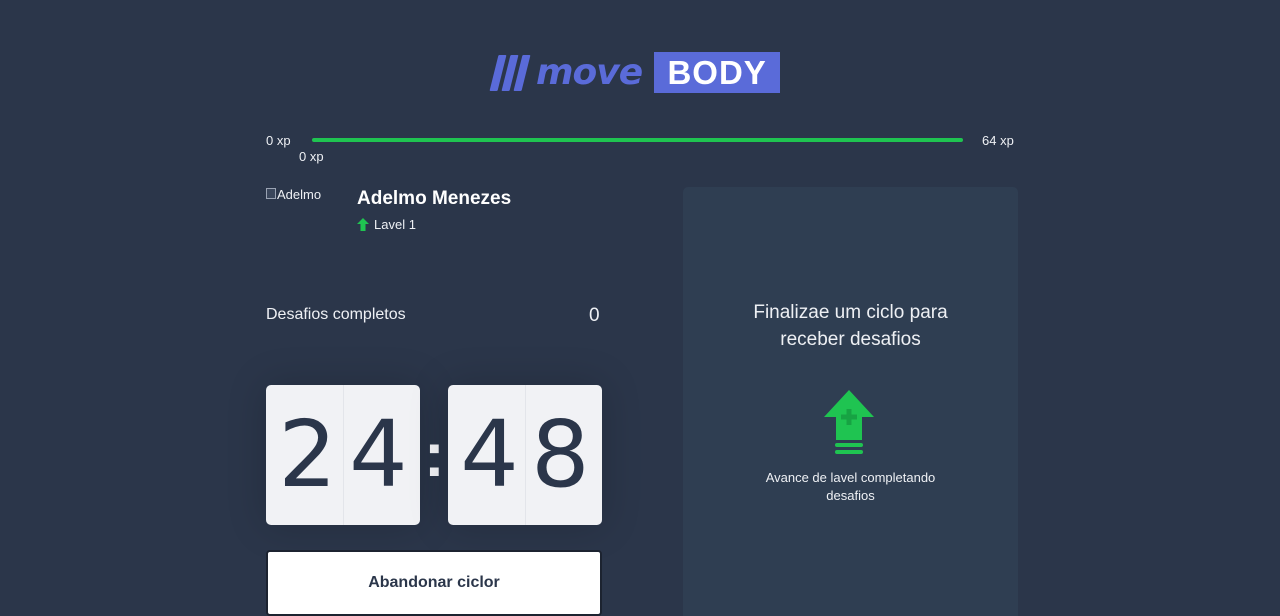 This screenshot has height=616, width=1280. I want to click on xp-progress-fill, so click(637, 140).